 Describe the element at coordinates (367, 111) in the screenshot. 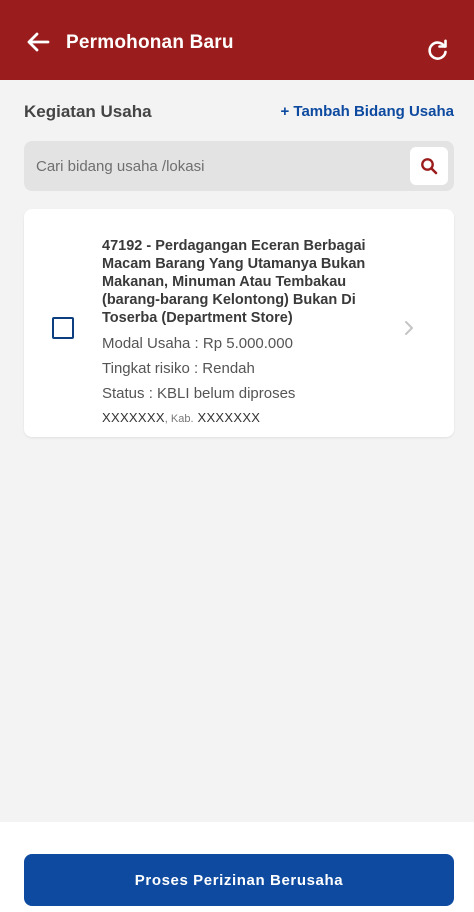

I see `add-business-field-link: + Tambah Bidang Usaha` at that location.